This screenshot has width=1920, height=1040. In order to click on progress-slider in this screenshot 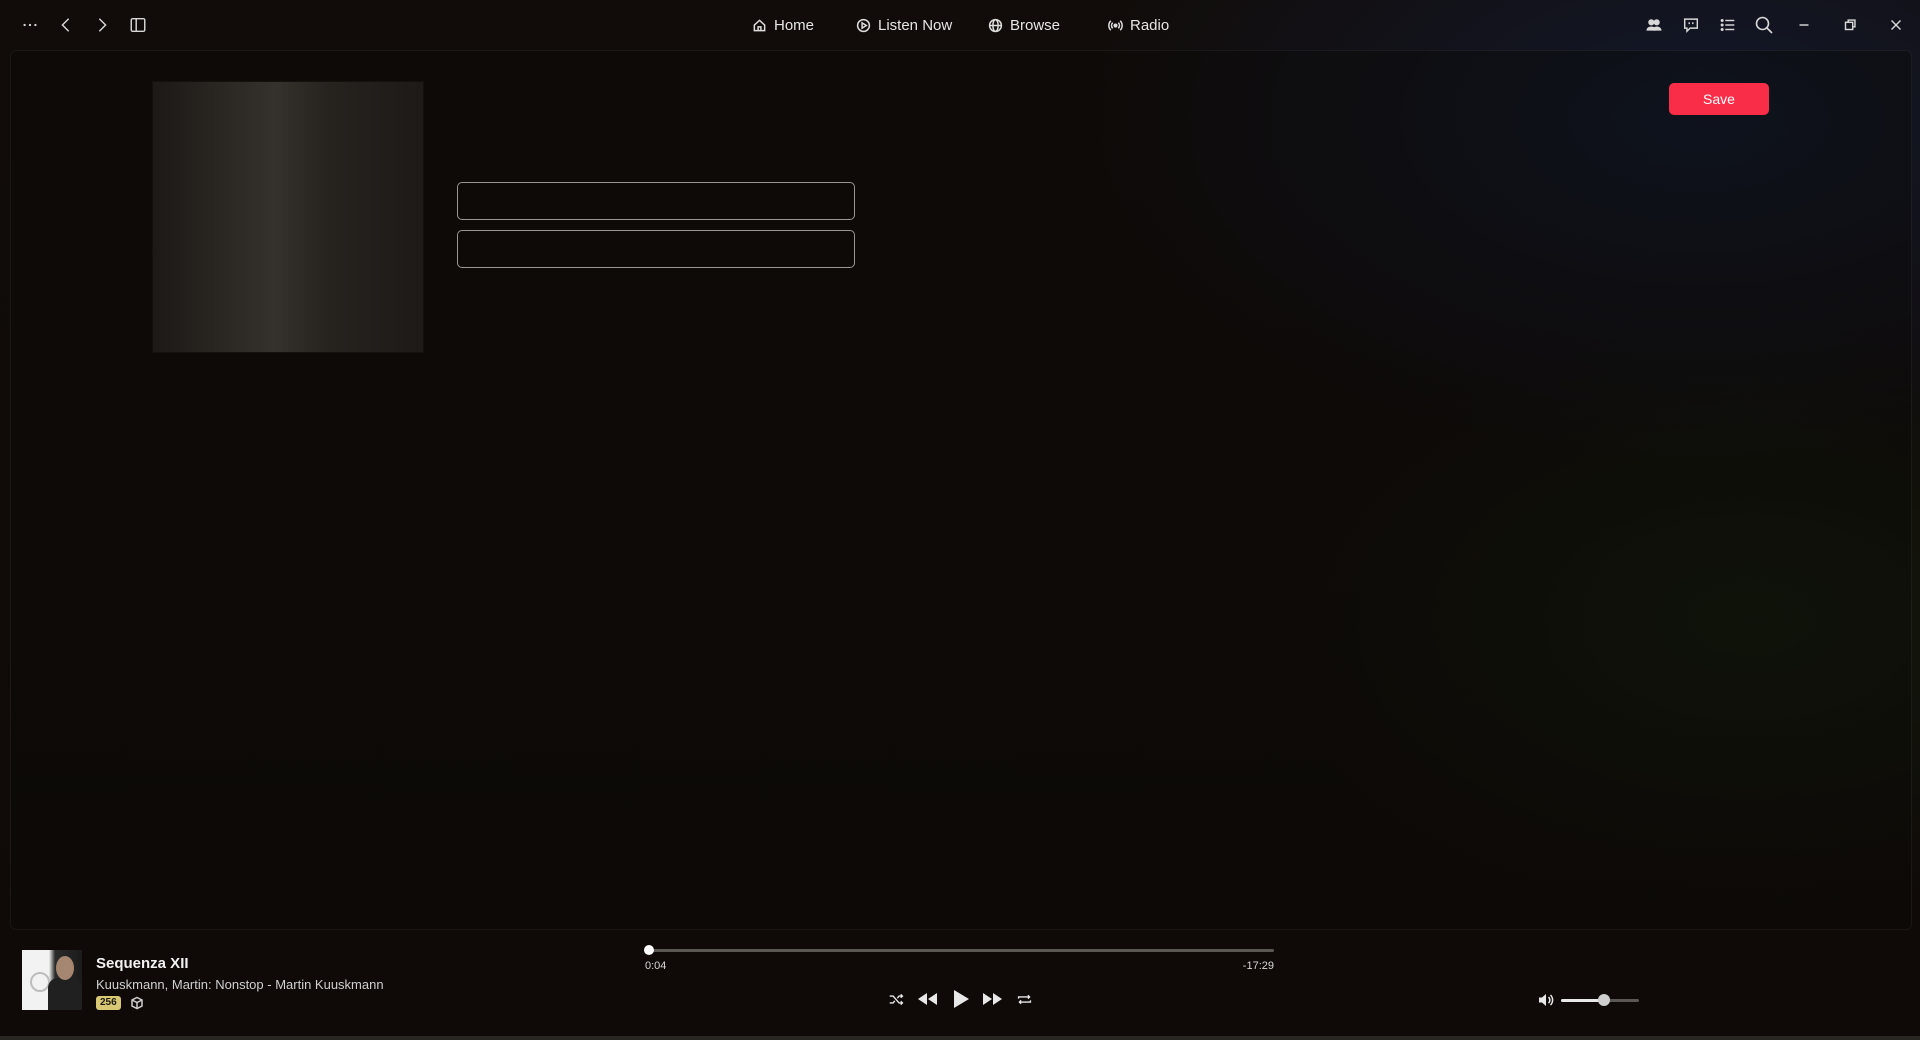, I will do `click(959, 950)`.